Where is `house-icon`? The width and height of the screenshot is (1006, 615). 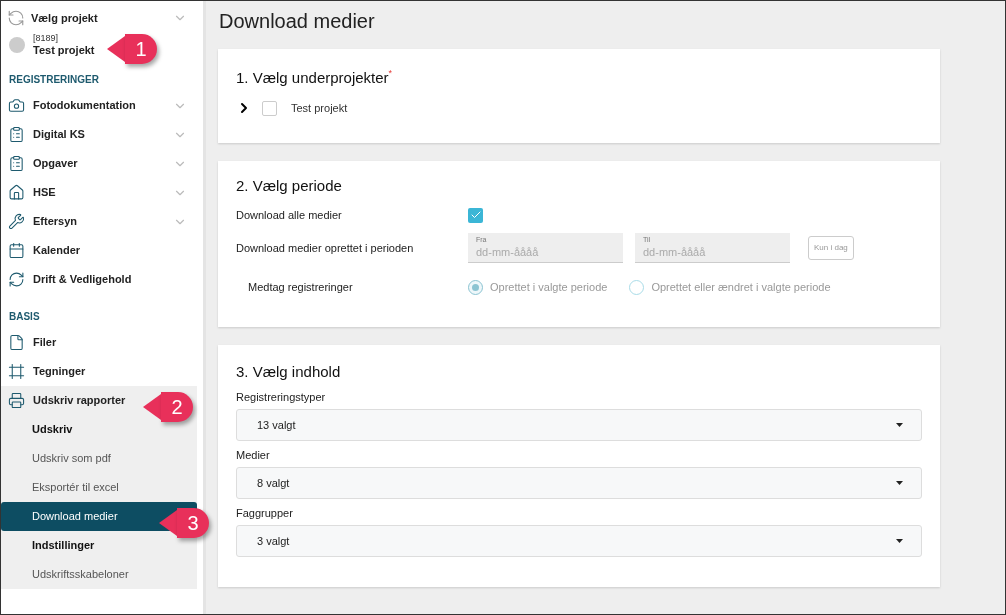
house-icon is located at coordinates (16, 192).